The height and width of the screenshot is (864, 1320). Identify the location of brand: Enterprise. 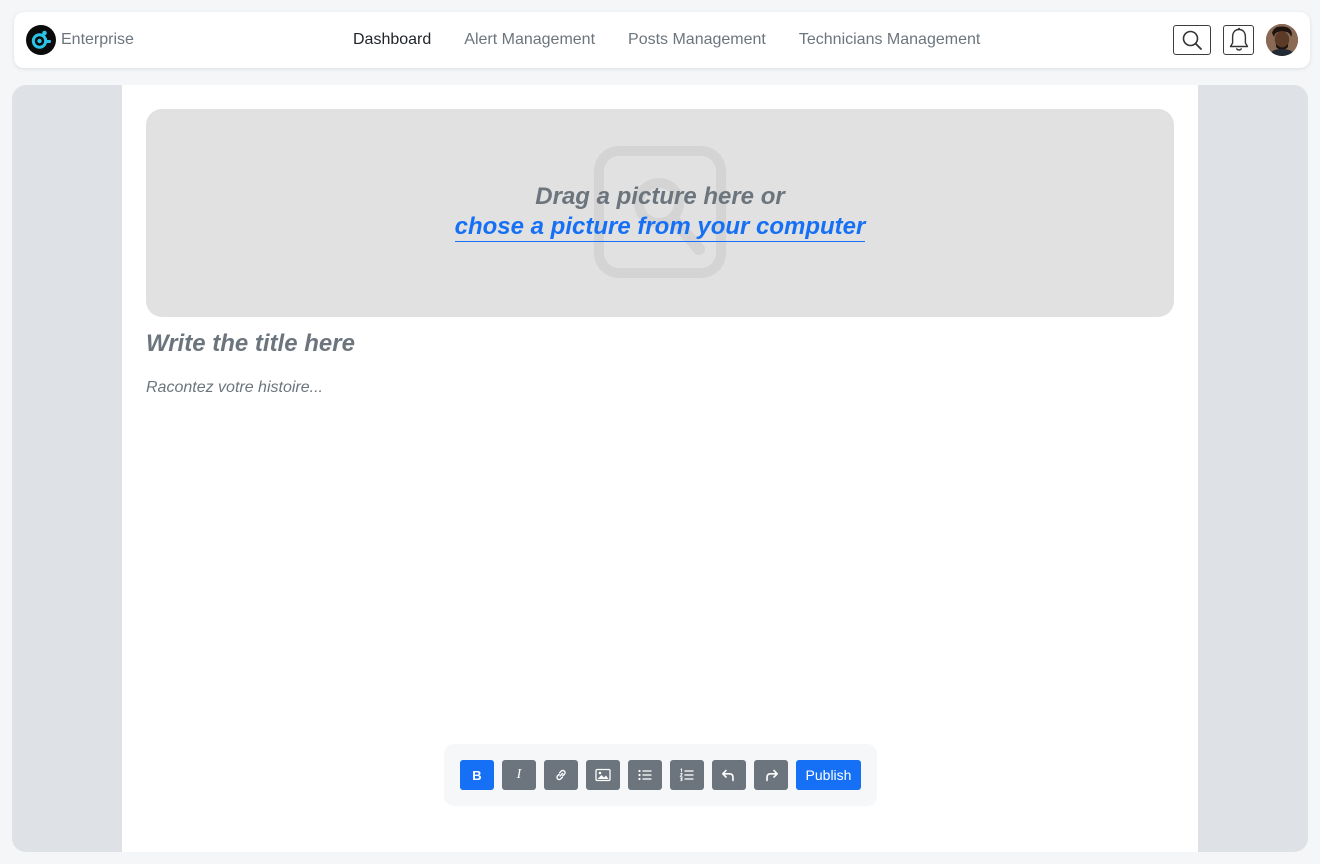
(80, 40).